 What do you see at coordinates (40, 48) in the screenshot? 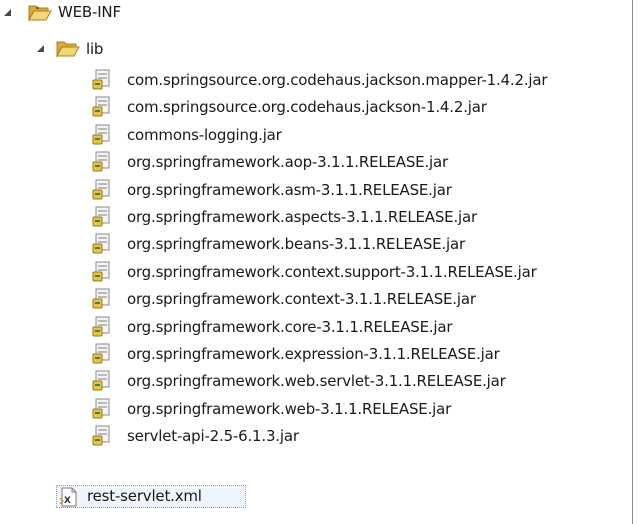
I see `expand-toggle-lib` at bounding box center [40, 48].